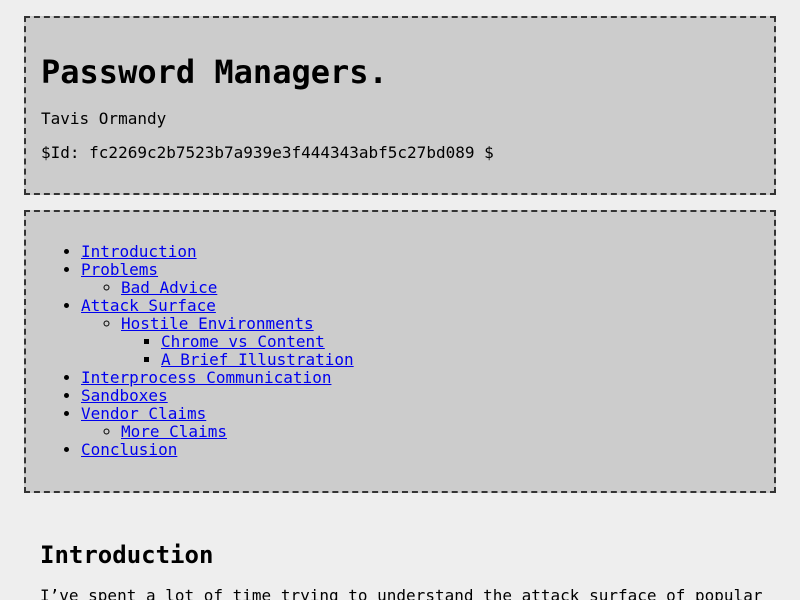 The width and height of the screenshot is (800, 600). I want to click on toc-item: Vendor Claims More Claims, so click(217, 423).